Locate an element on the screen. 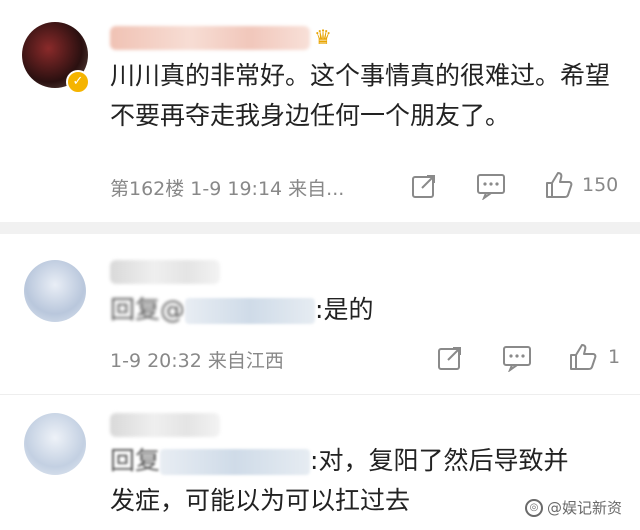 This screenshot has width=640, height=530. reply-prefix: 回复 is located at coordinates (135, 460).